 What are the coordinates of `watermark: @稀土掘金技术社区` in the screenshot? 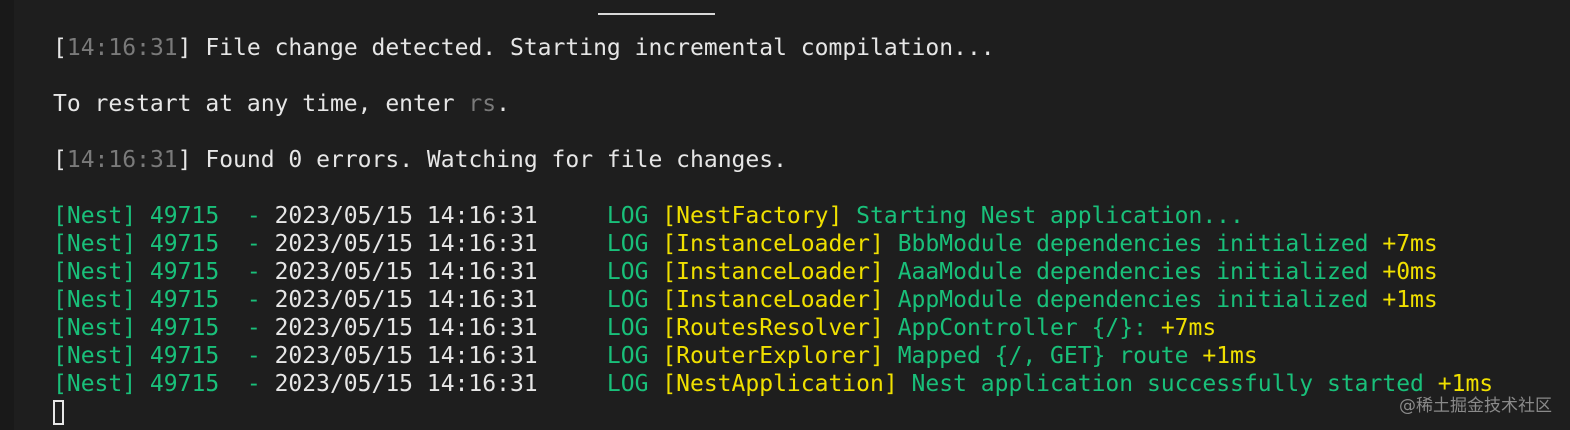 It's located at (1475, 406).